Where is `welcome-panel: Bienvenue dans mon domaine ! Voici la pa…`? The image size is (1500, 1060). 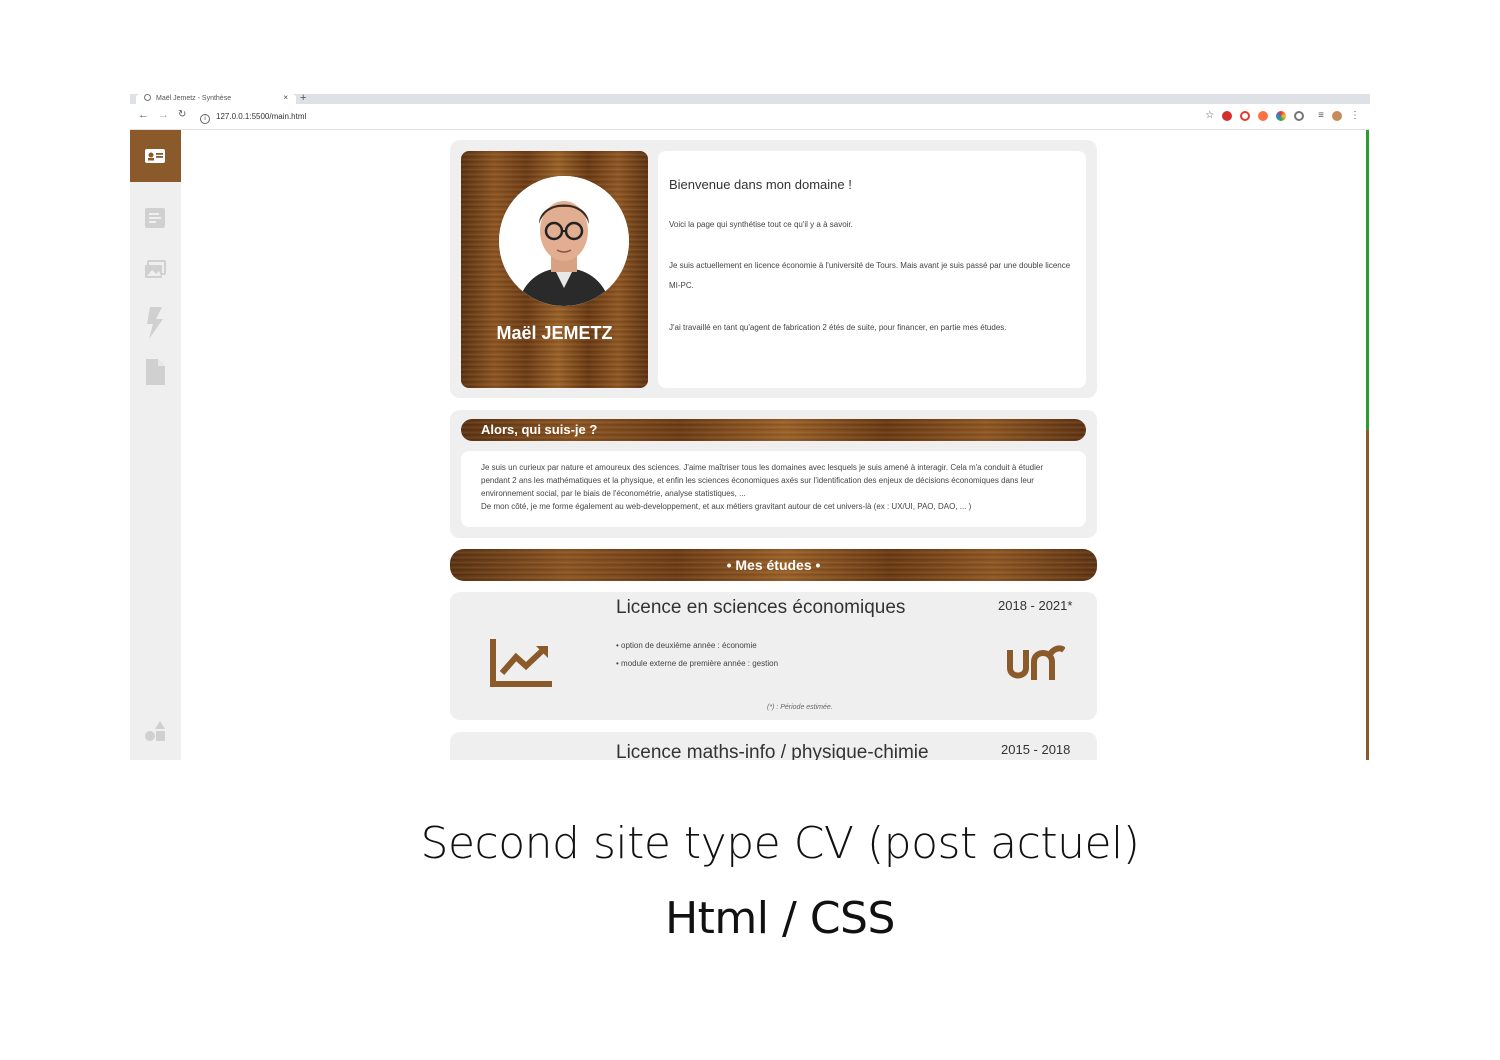 welcome-panel: Bienvenue dans mon domaine ! Voici la pa… is located at coordinates (872, 269).